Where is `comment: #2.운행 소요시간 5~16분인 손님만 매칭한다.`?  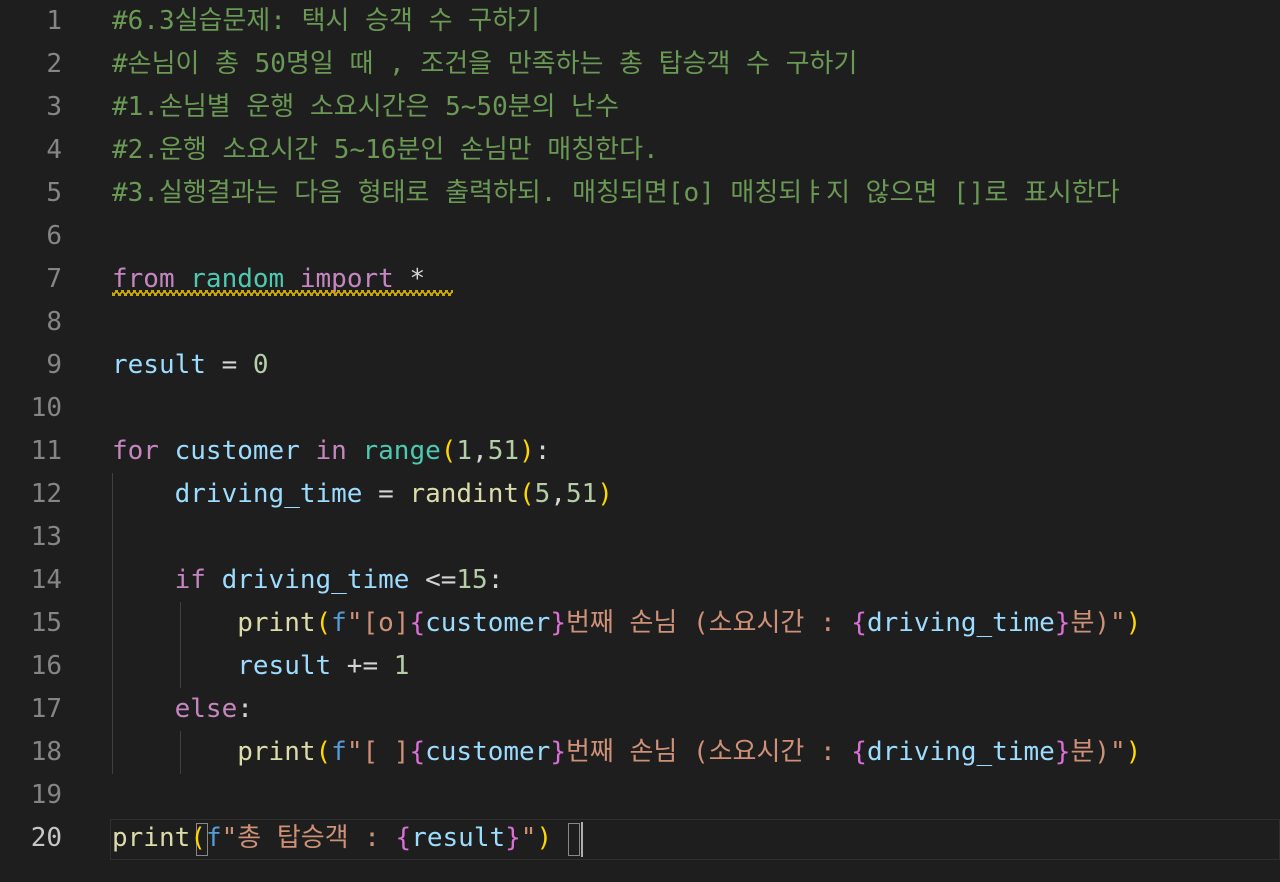
comment: #2.운행 소요시간 5~16분인 손님만 매칭한다. is located at coordinates (385, 150).